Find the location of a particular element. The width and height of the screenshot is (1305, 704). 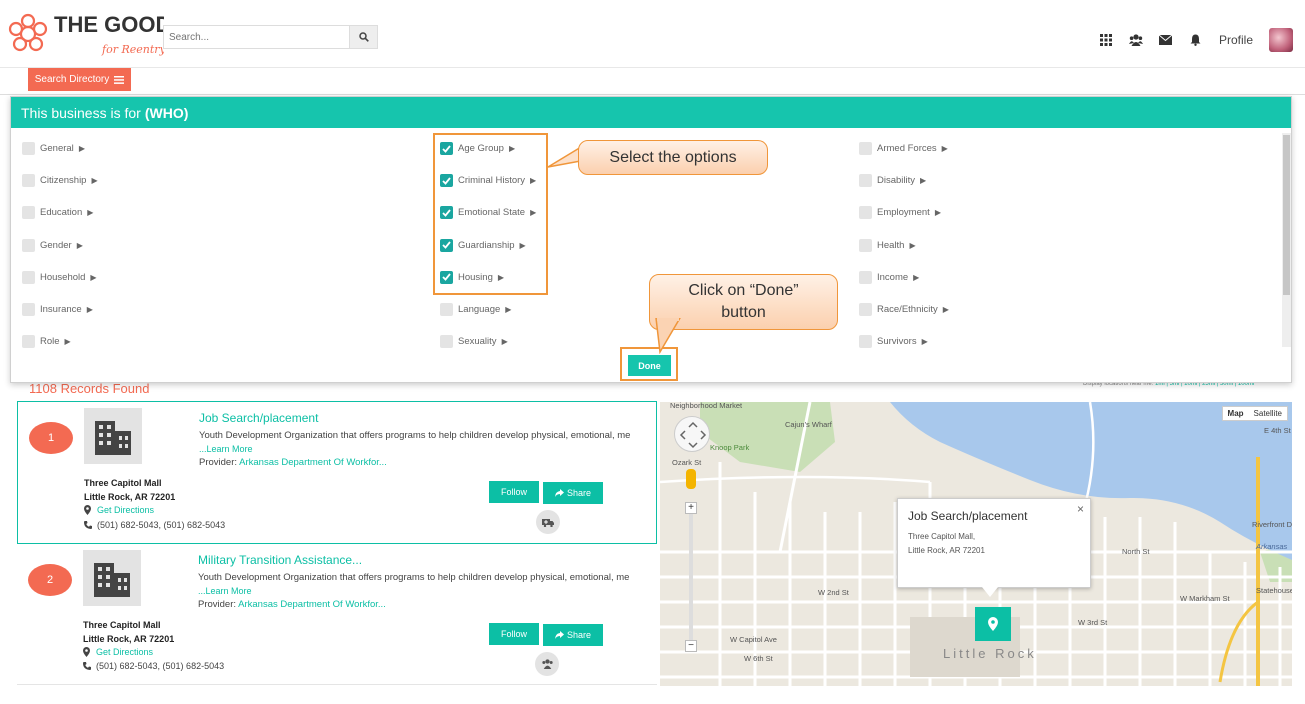

bell-icon is located at coordinates (1196, 40).